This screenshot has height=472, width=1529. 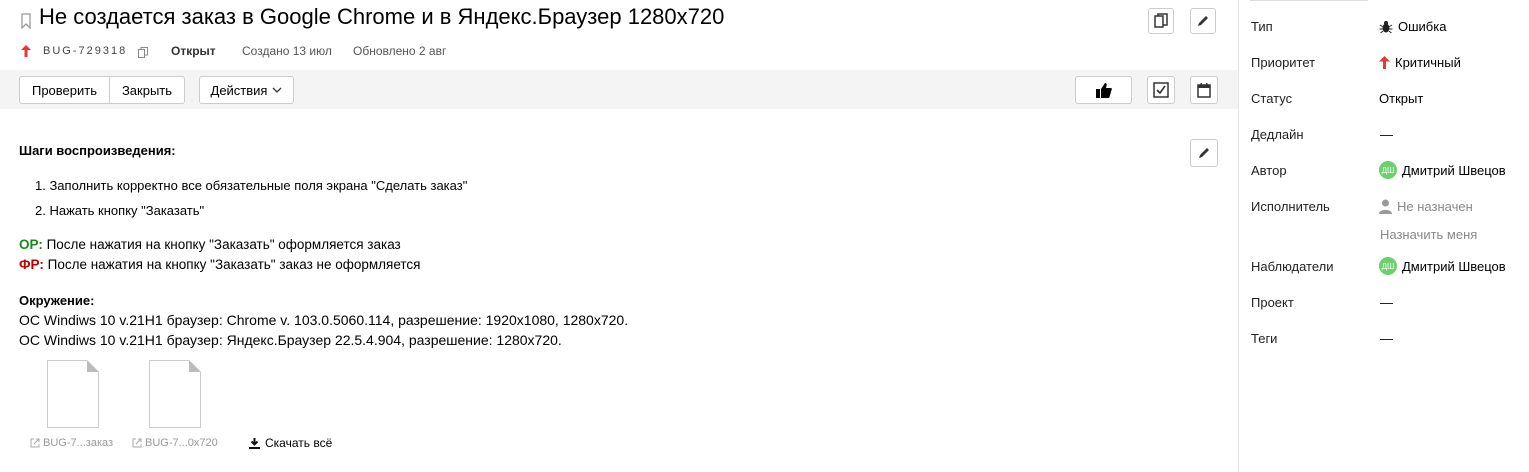 What do you see at coordinates (1422, 26) in the screenshot?
I see `type-value-text: Ошибка` at bounding box center [1422, 26].